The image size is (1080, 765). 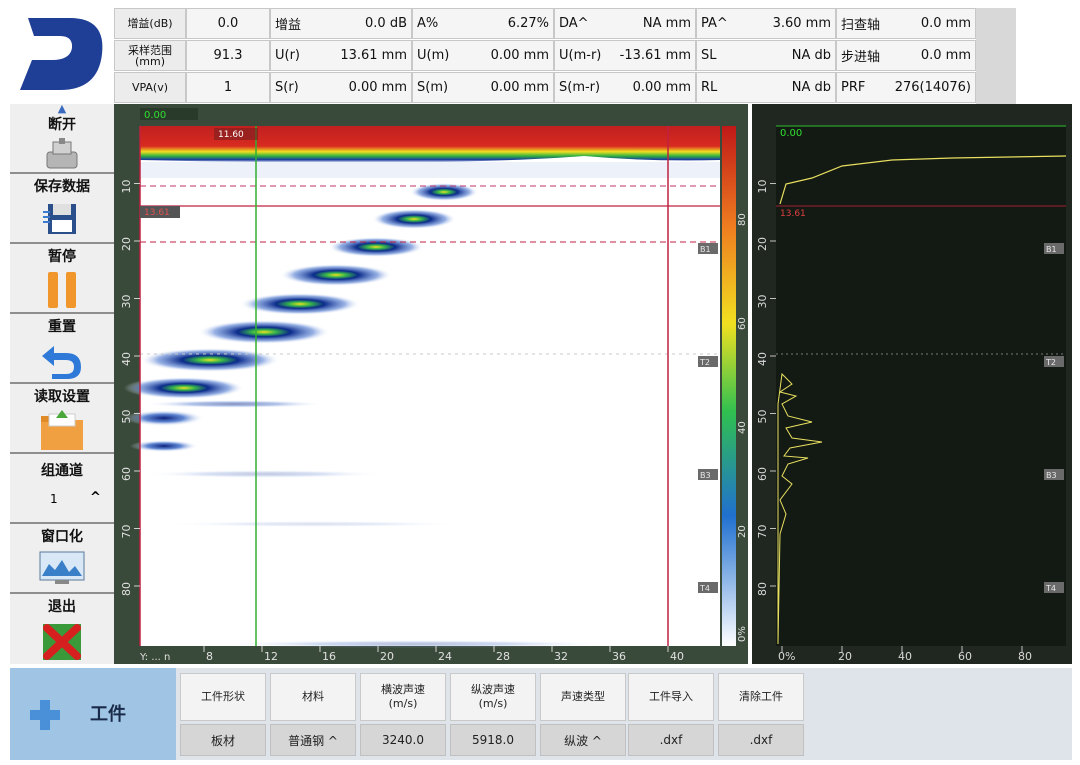 What do you see at coordinates (1025, 656) in the screenshot?
I see `ascan-x-tick: 80` at bounding box center [1025, 656].